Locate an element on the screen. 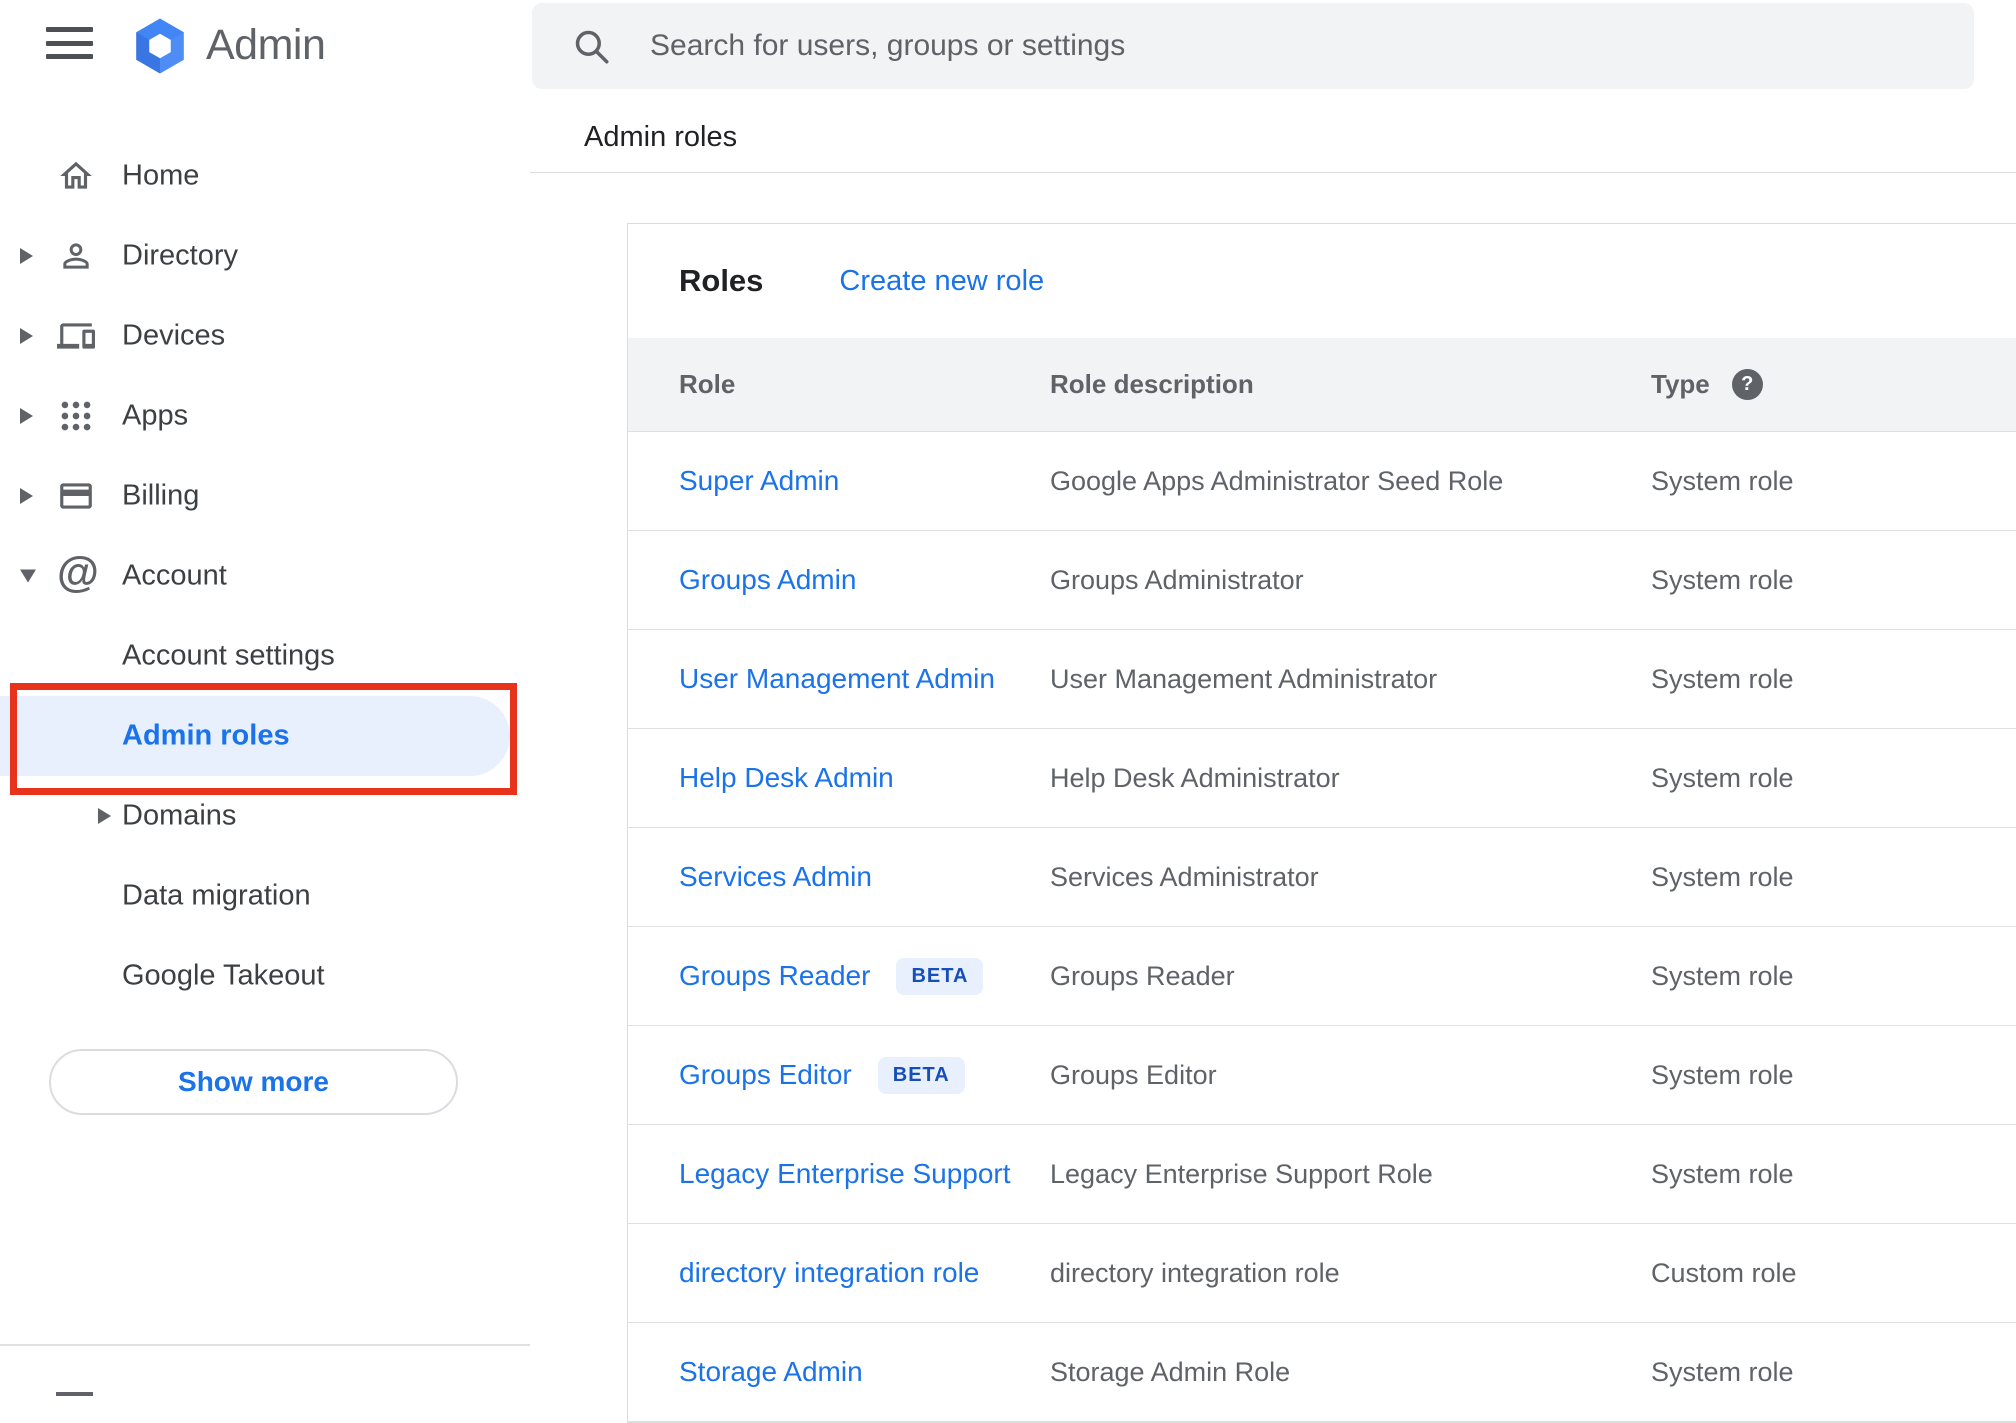  sidebar-item-google-takeout: Google Takeout is located at coordinates (265, 976).